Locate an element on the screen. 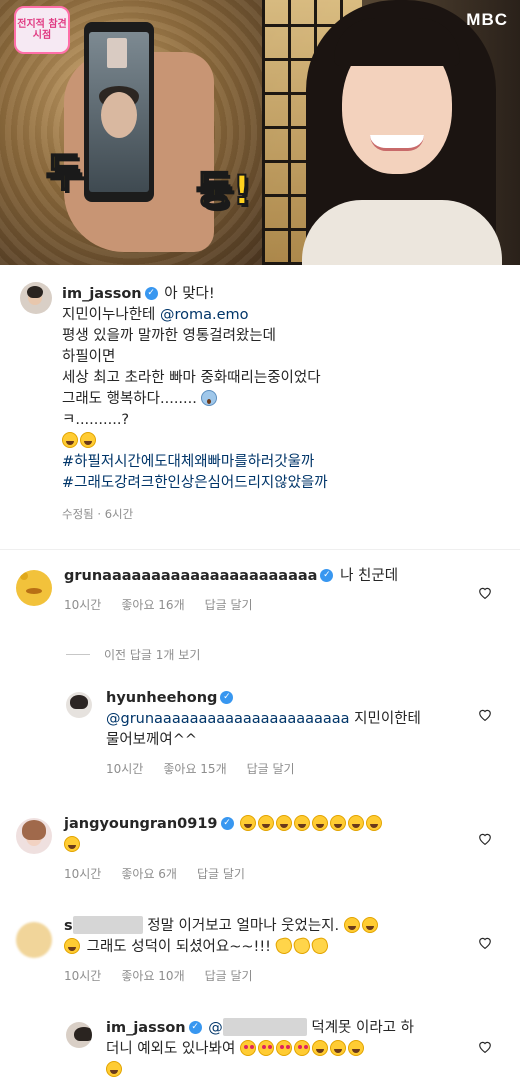 The width and height of the screenshot is (520, 1089). fearful-face-icon is located at coordinates (209, 398).